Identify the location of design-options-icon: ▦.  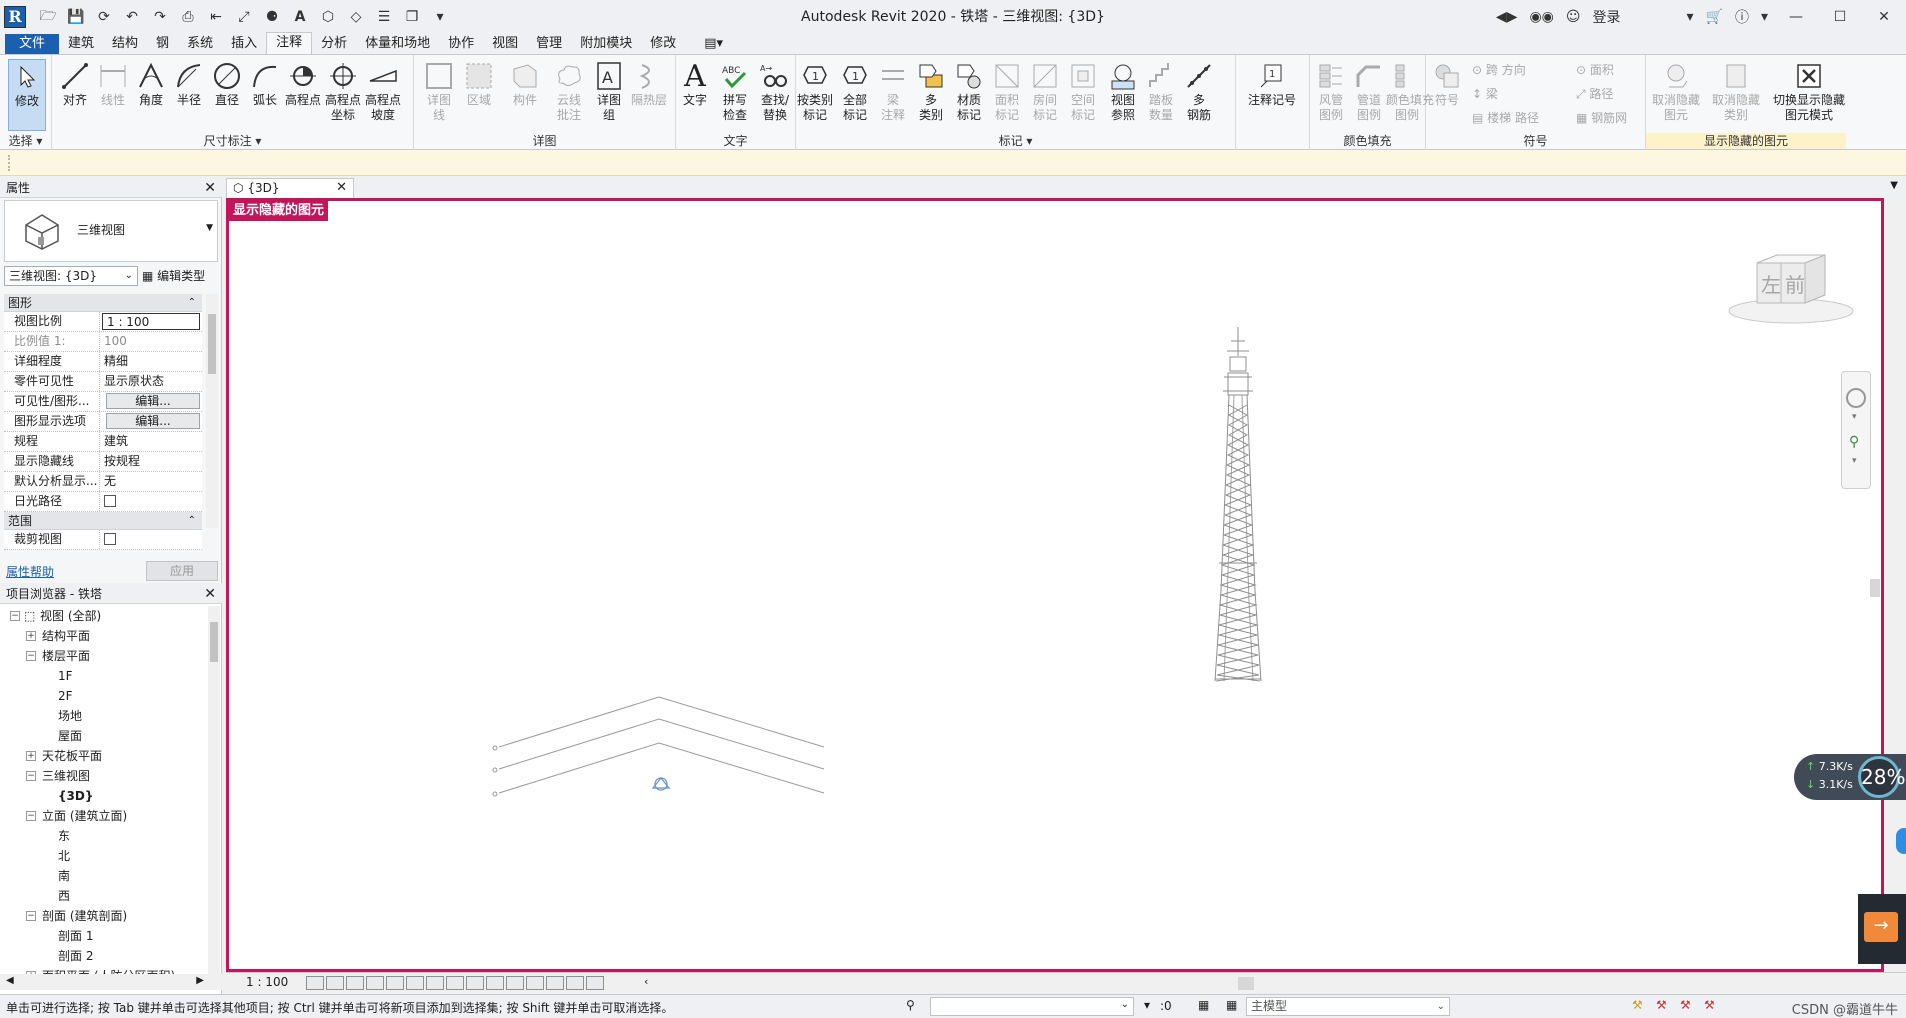
(1203, 1005).